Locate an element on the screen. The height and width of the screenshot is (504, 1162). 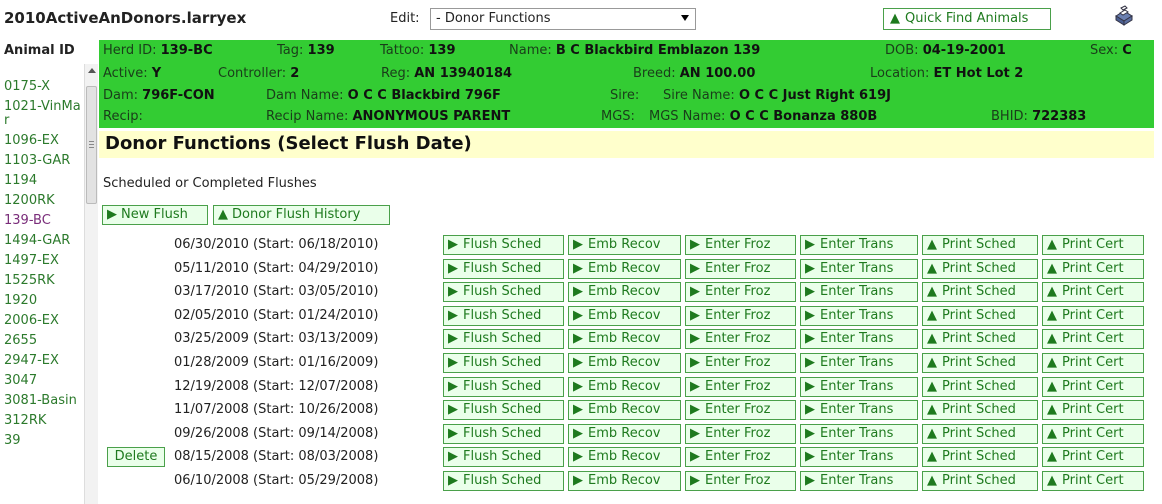
animal-list-item: 1525RK is located at coordinates (42, 281).